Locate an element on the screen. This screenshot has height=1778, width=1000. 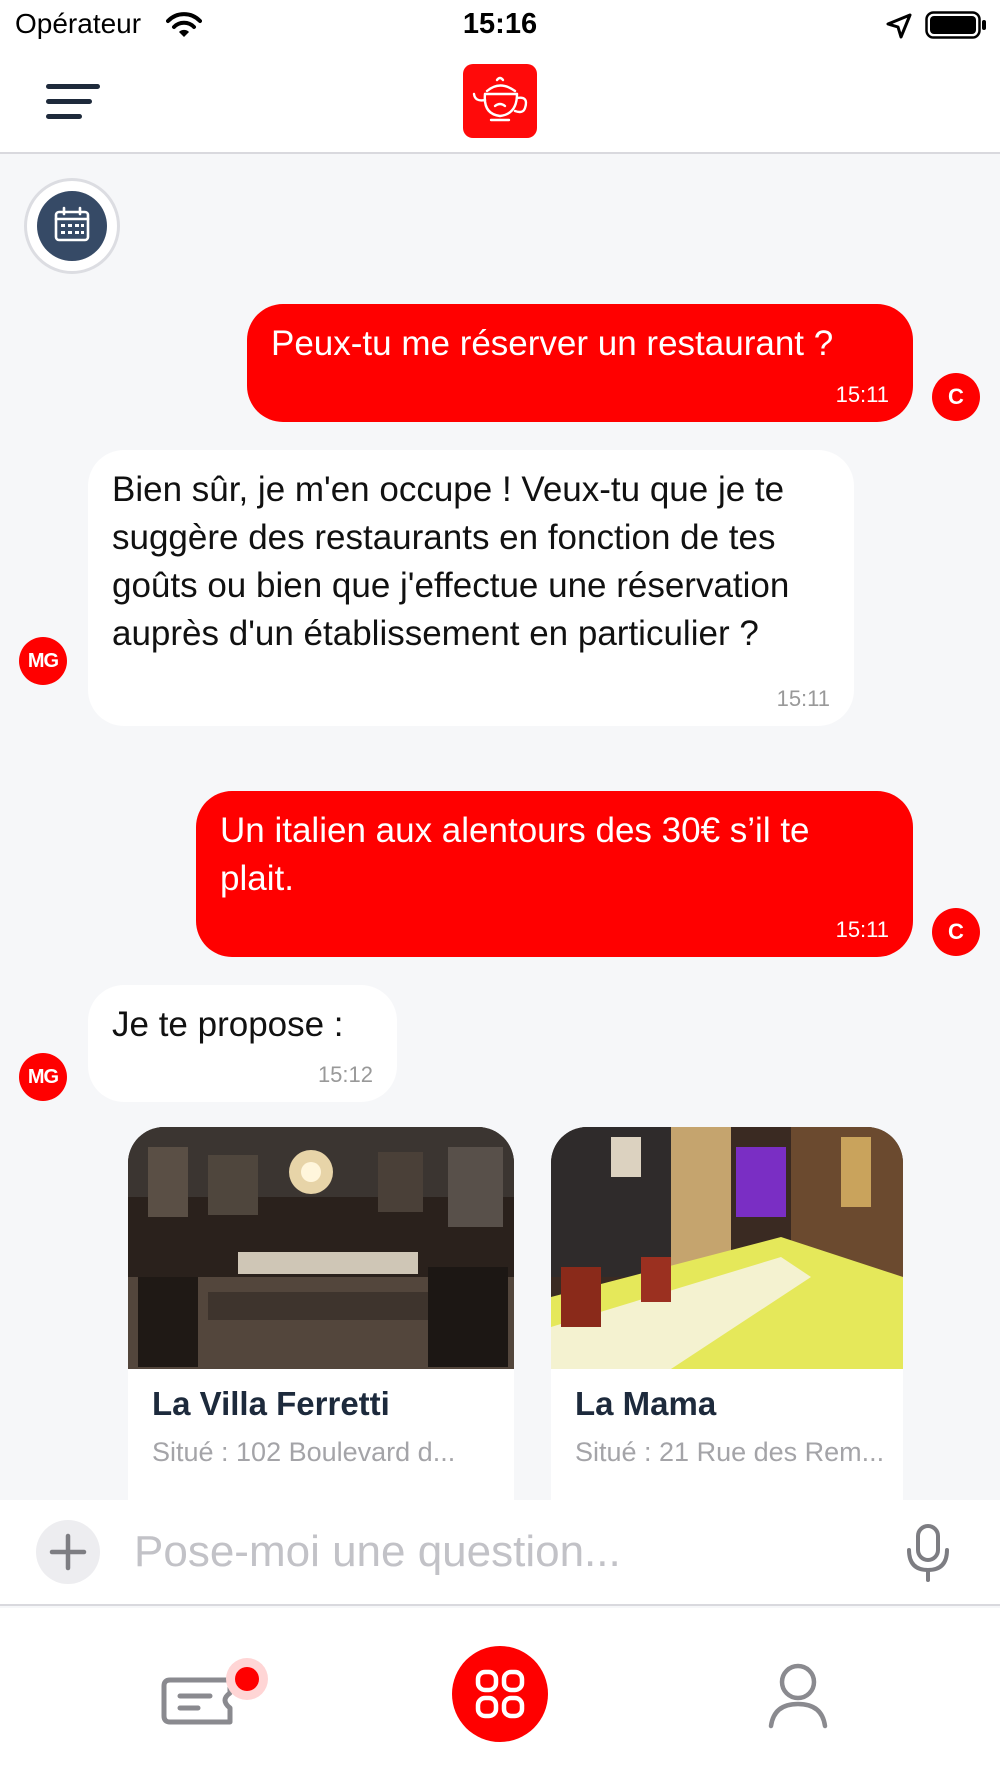
message-composer is located at coordinates (500, 1553).